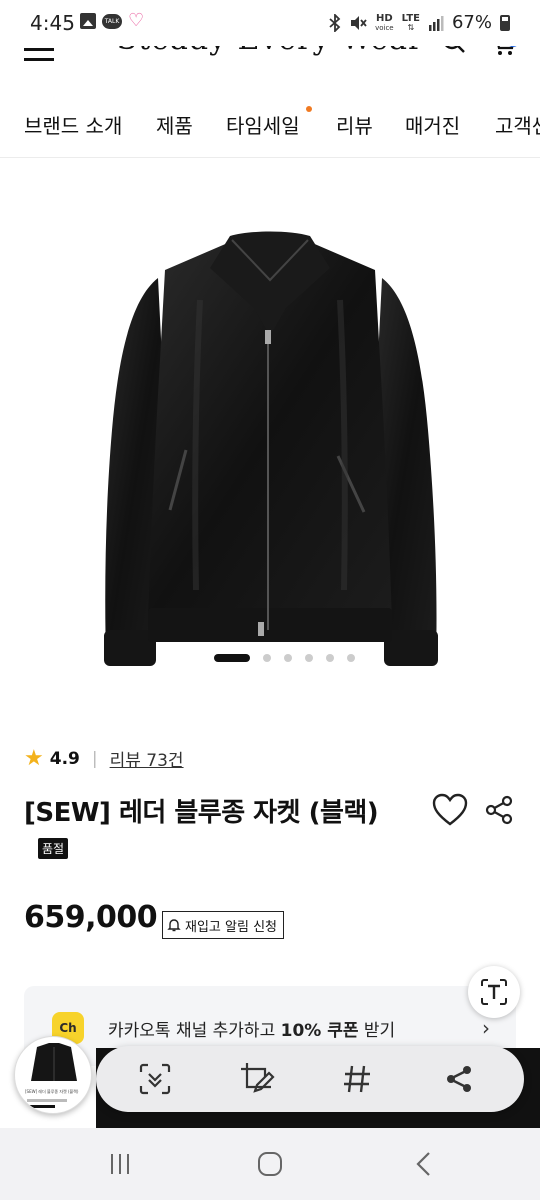  Describe the element at coordinates (310, 1079) in the screenshot. I see `capture-toolbar` at that location.